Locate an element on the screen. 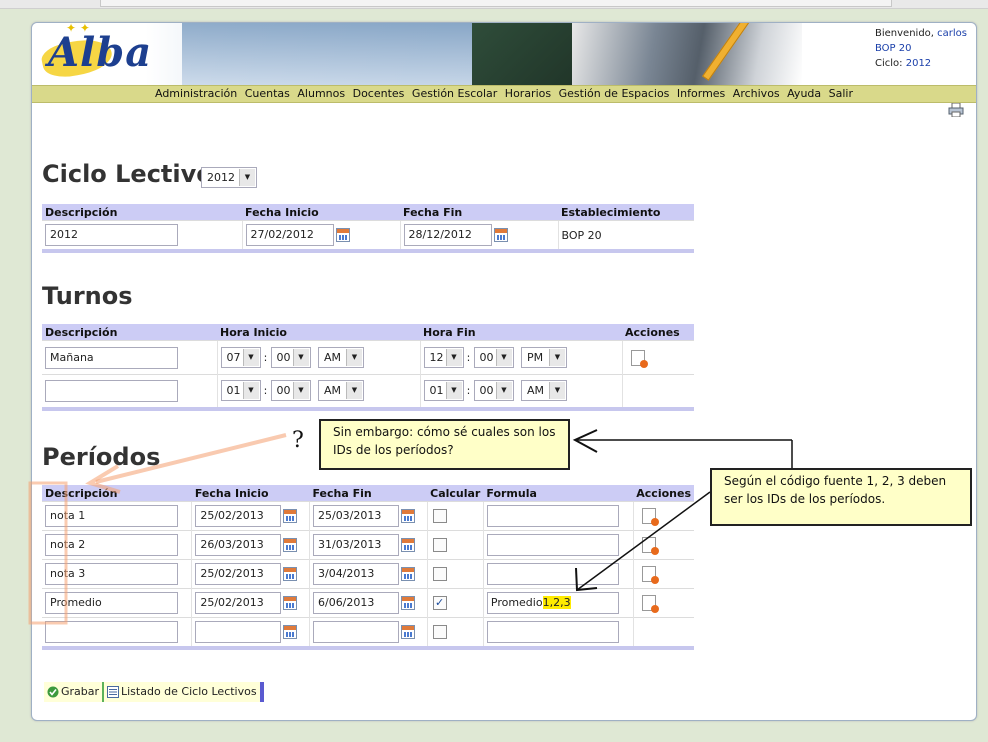  menu-gestion-espacios: Gestión de Espacios is located at coordinates (614, 93).